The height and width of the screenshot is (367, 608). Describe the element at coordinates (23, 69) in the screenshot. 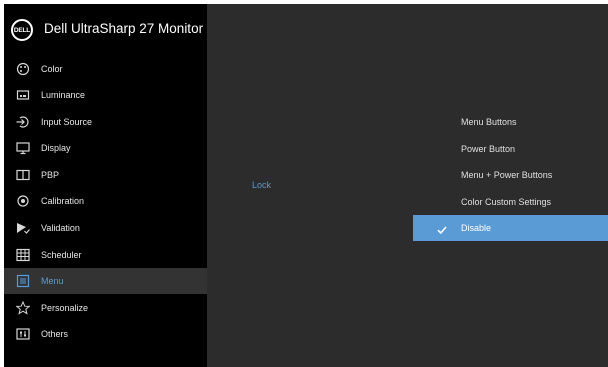

I see `color-palette-icon` at that location.